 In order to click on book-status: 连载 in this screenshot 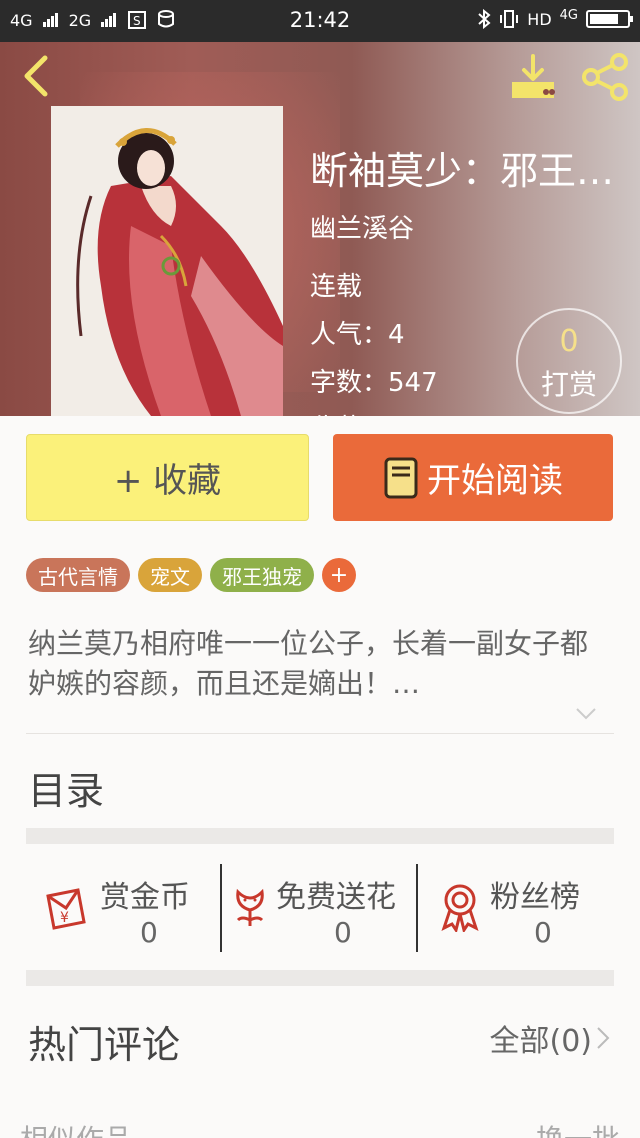, I will do `click(336, 287)`.